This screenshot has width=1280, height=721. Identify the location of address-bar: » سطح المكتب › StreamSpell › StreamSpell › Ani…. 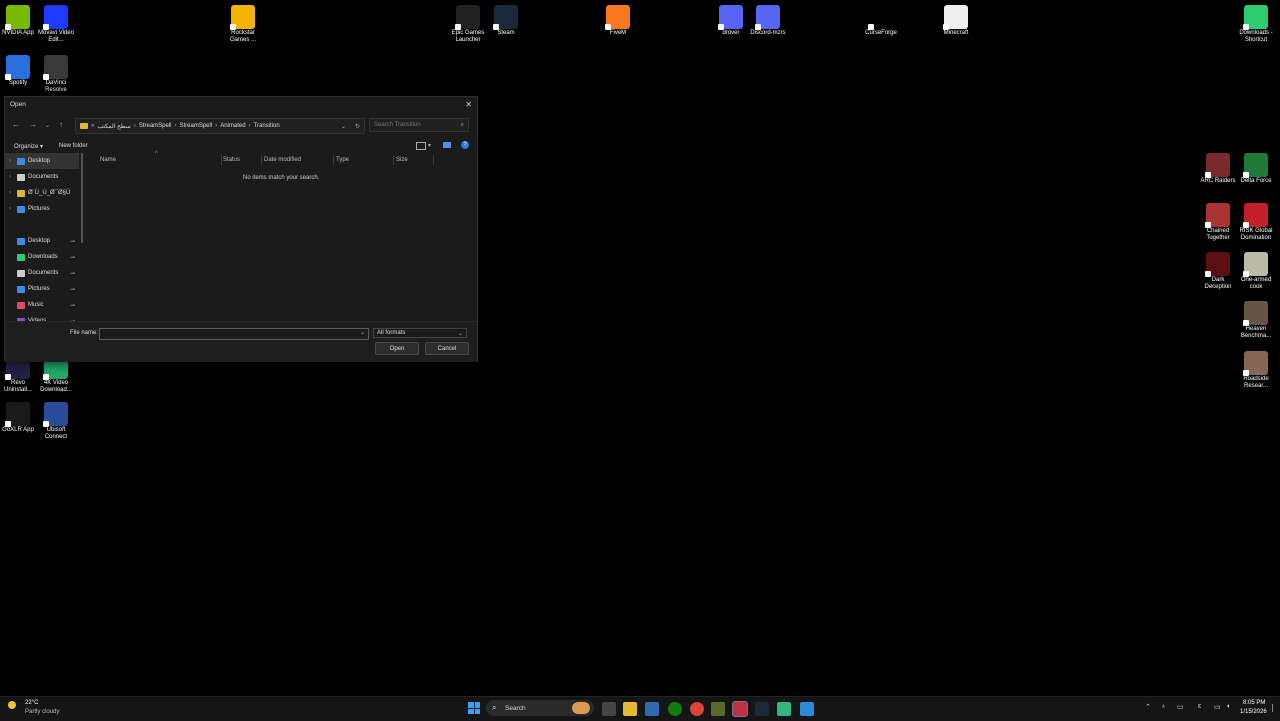
(220, 126).